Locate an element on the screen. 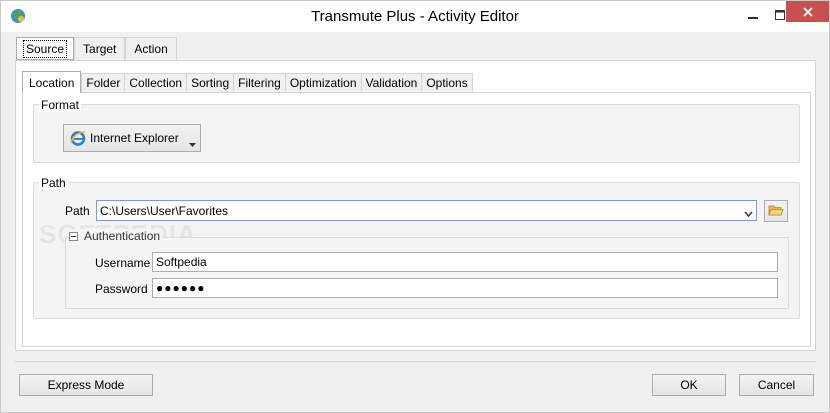  password-label: Password is located at coordinates (121, 289).